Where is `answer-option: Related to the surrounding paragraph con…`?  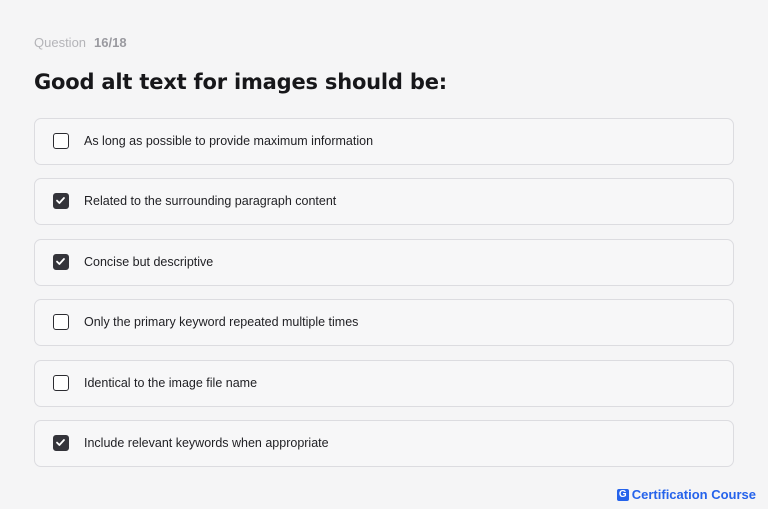
answer-option: Related to the surrounding paragraph con… is located at coordinates (384, 202).